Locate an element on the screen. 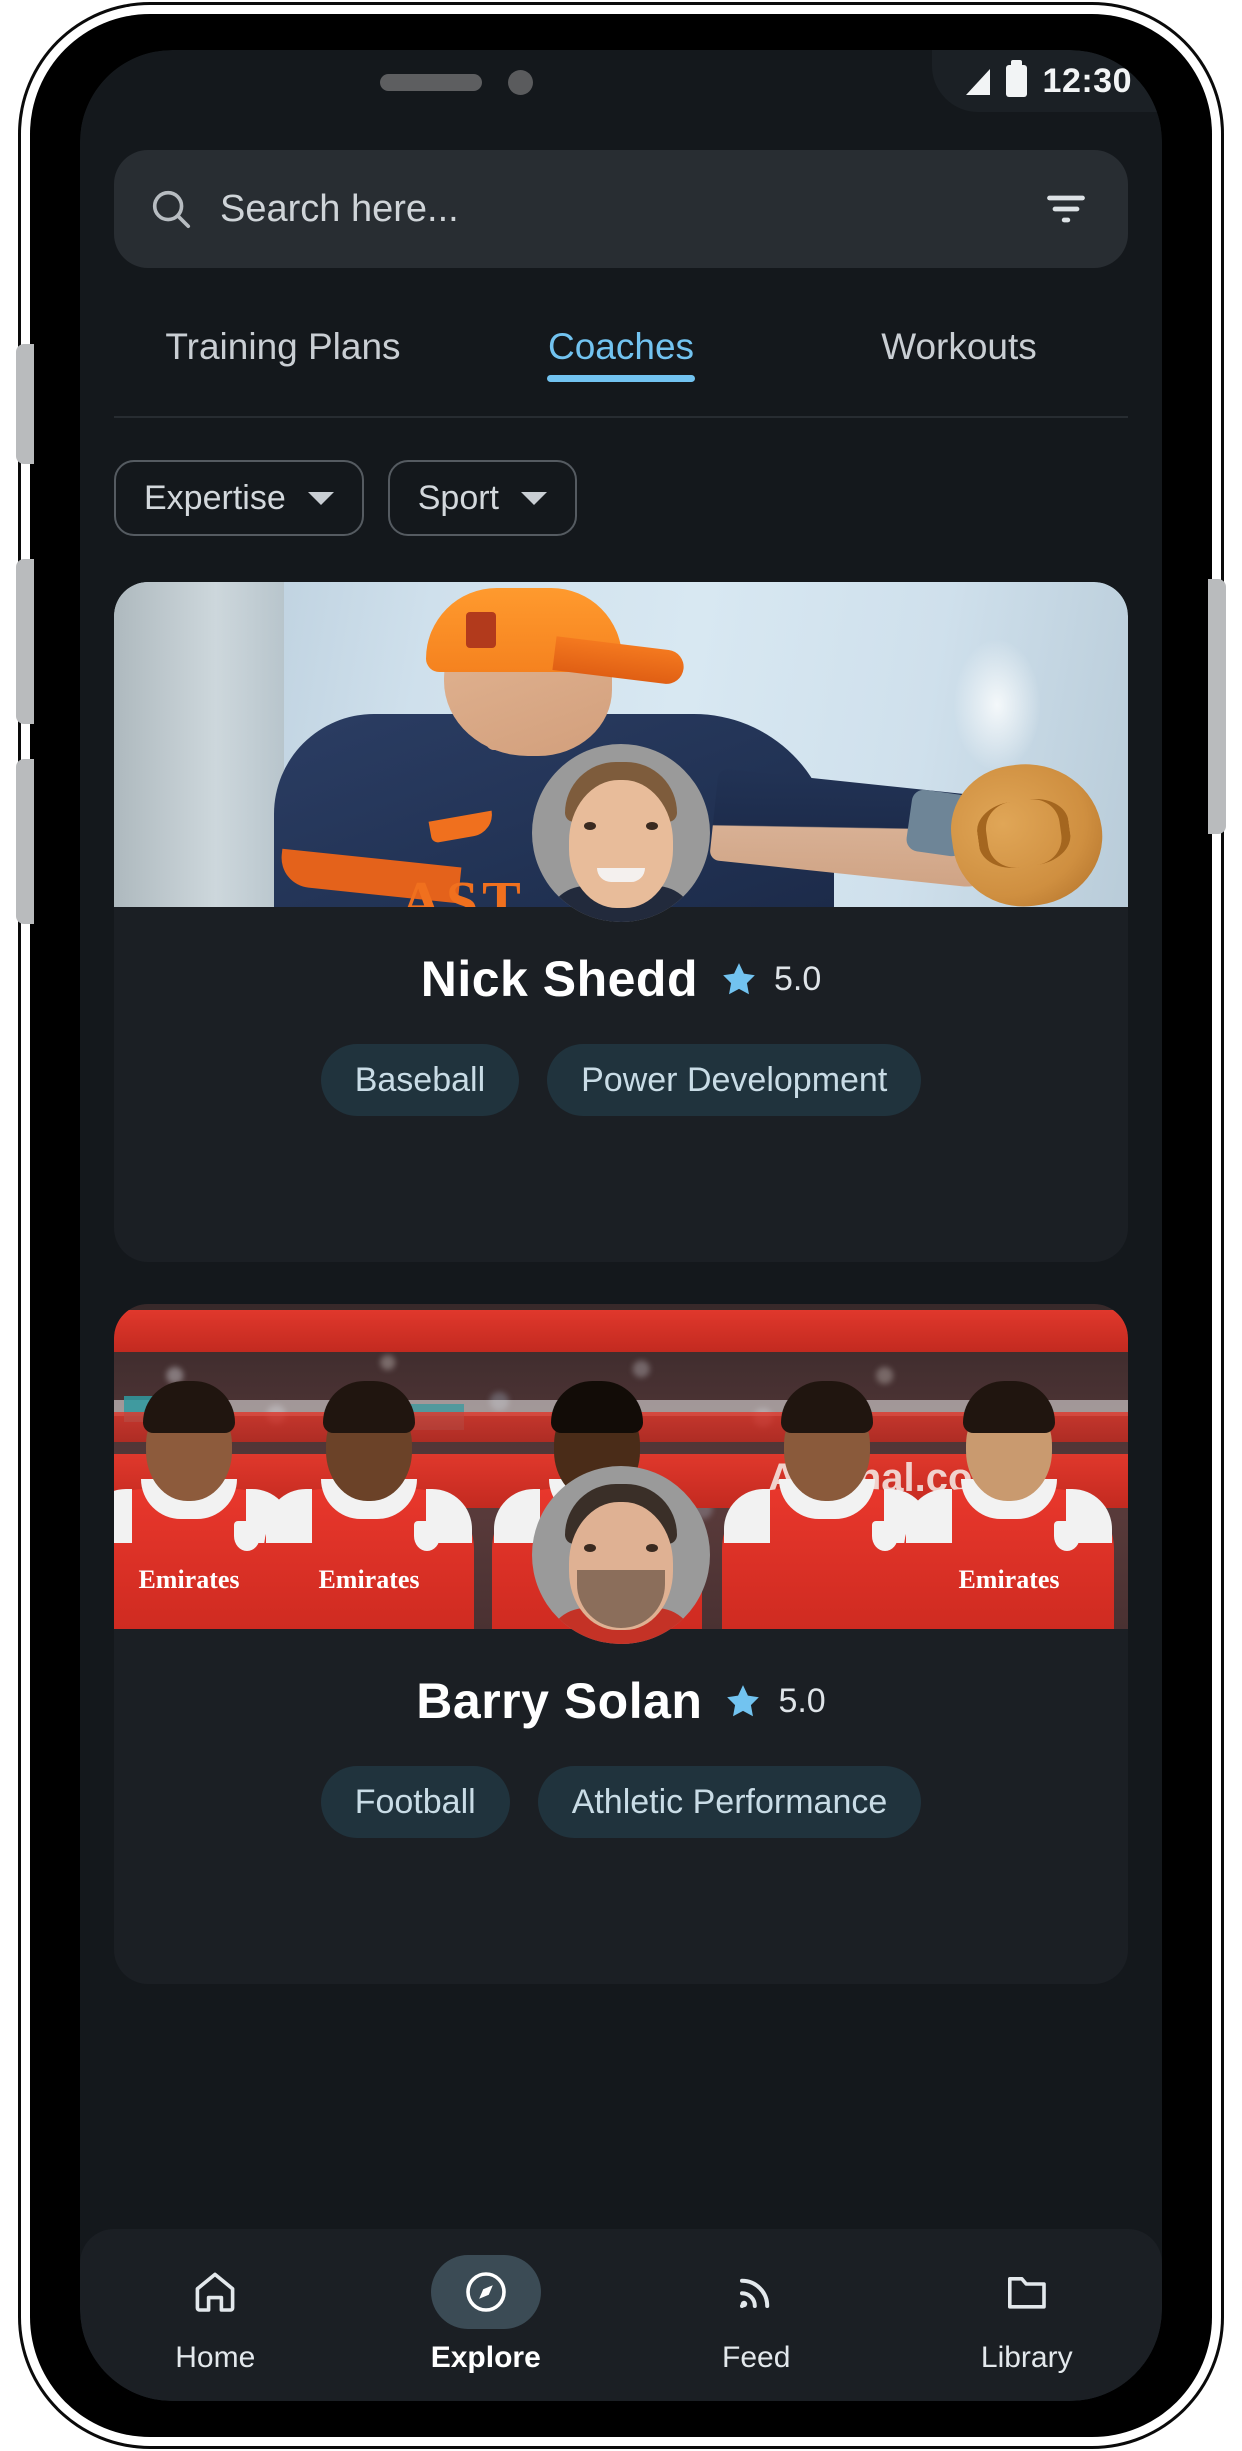 This screenshot has width=1242, height=2451. coach-tag: Football is located at coordinates (415, 1802).